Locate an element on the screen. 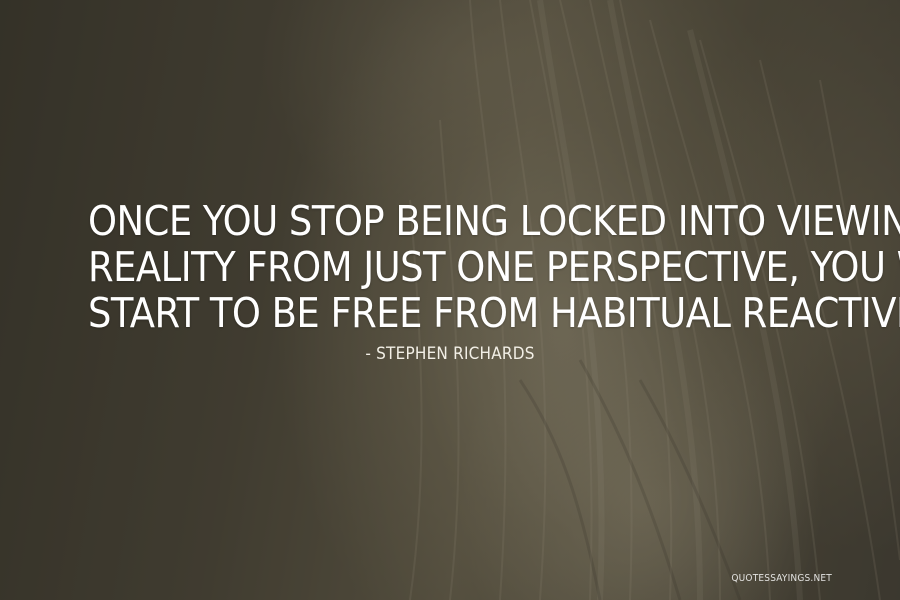  quote-line: ONCE YOU STOP BEING LOCKED INTO VIEWING is located at coordinates (494, 221).